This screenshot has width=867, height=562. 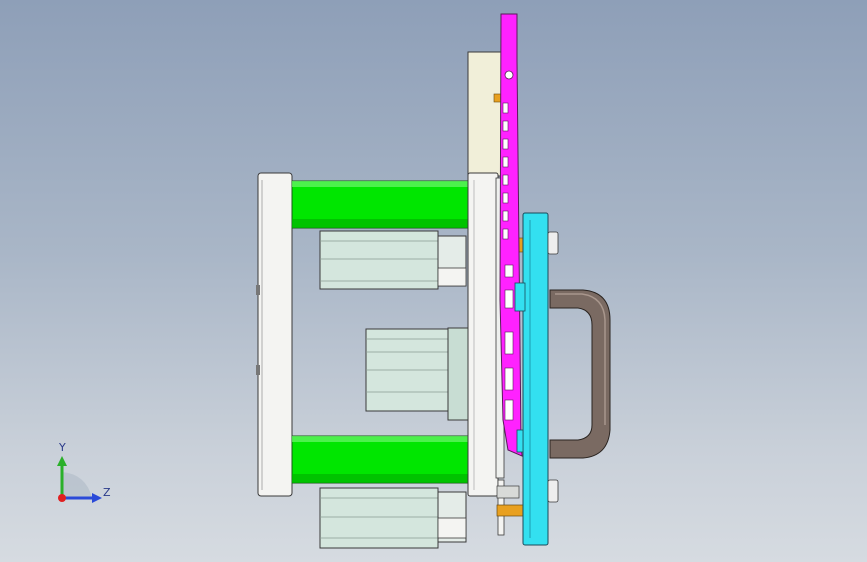 What do you see at coordinates (417, 374) in the screenshot?
I see `middle-cylinder-block` at bounding box center [417, 374].